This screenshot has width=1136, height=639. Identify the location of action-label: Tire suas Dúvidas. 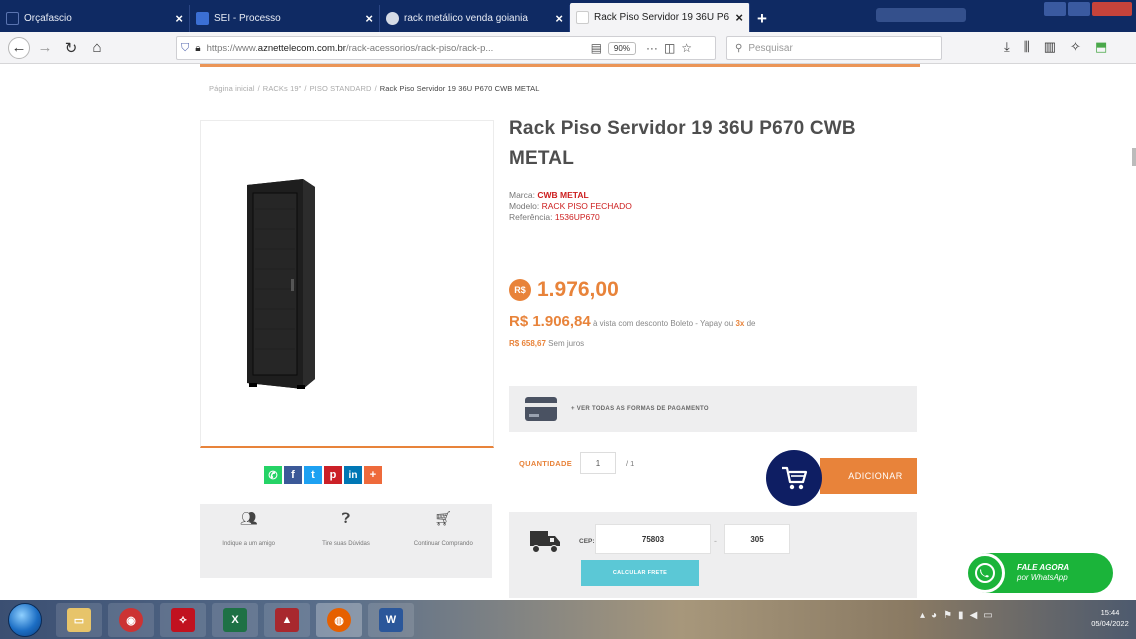
(346, 544).